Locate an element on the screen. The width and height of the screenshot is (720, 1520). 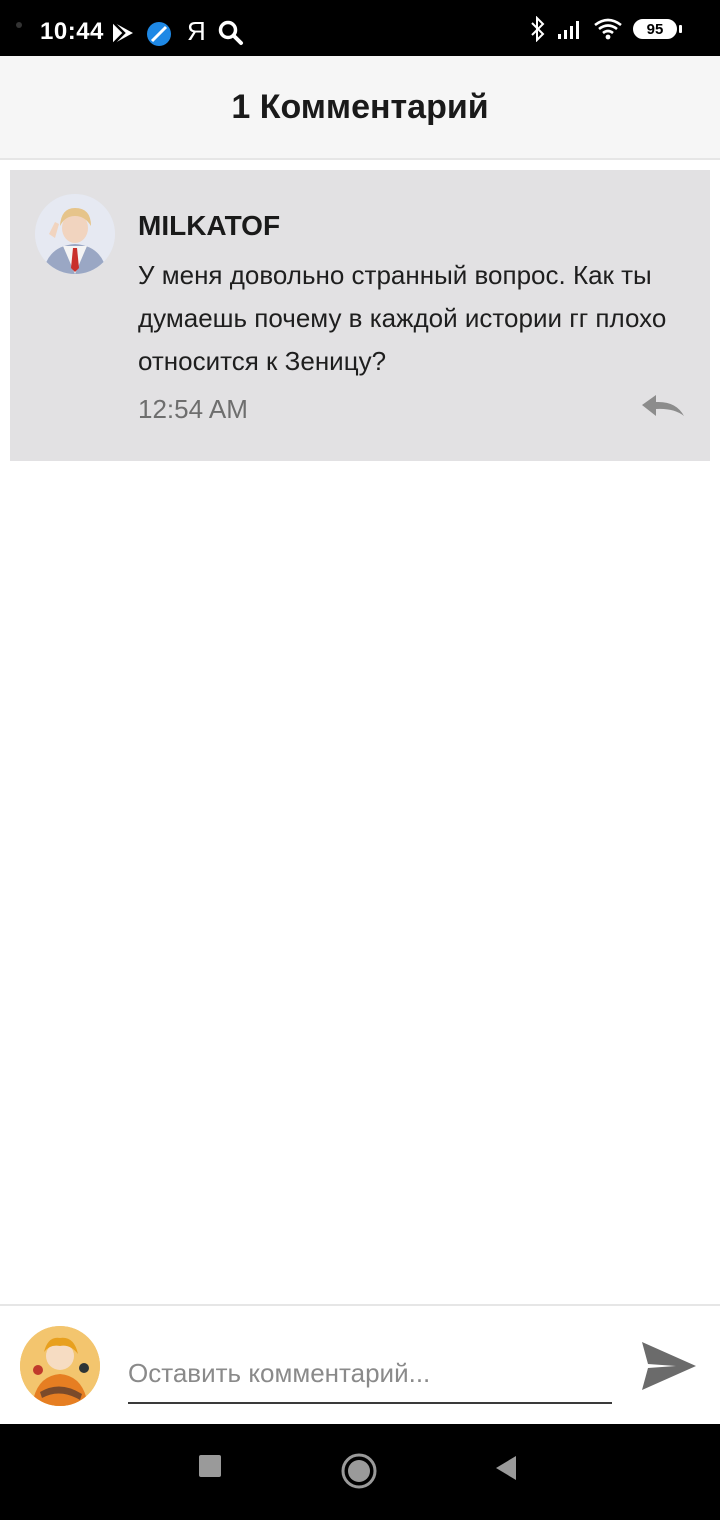
status-bar: 10:44 Я 95 is located at coordinates (360, 28).